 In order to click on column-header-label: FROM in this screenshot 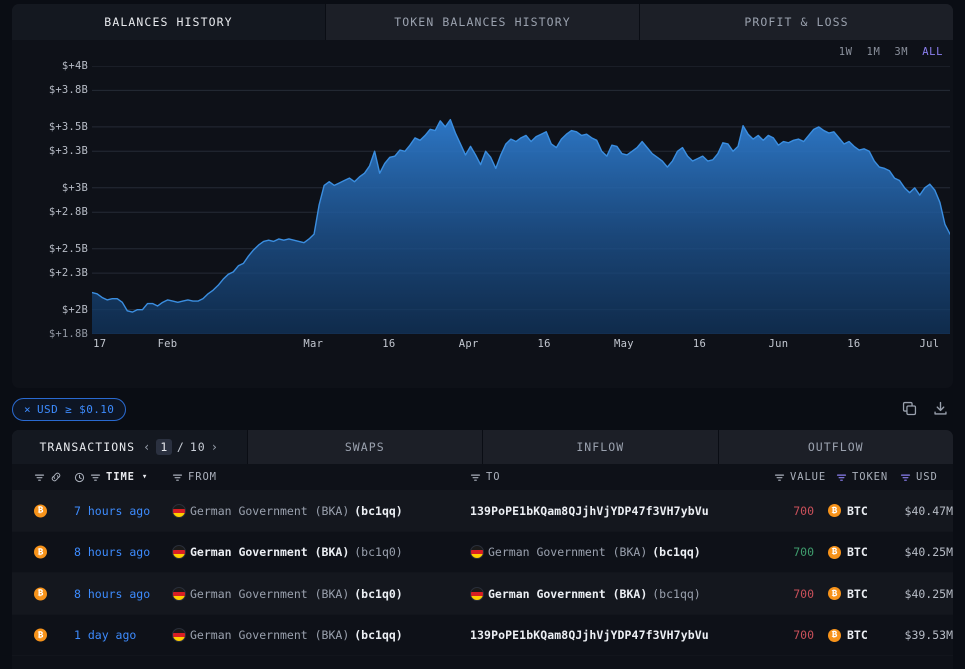, I will do `click(202, 477)`.